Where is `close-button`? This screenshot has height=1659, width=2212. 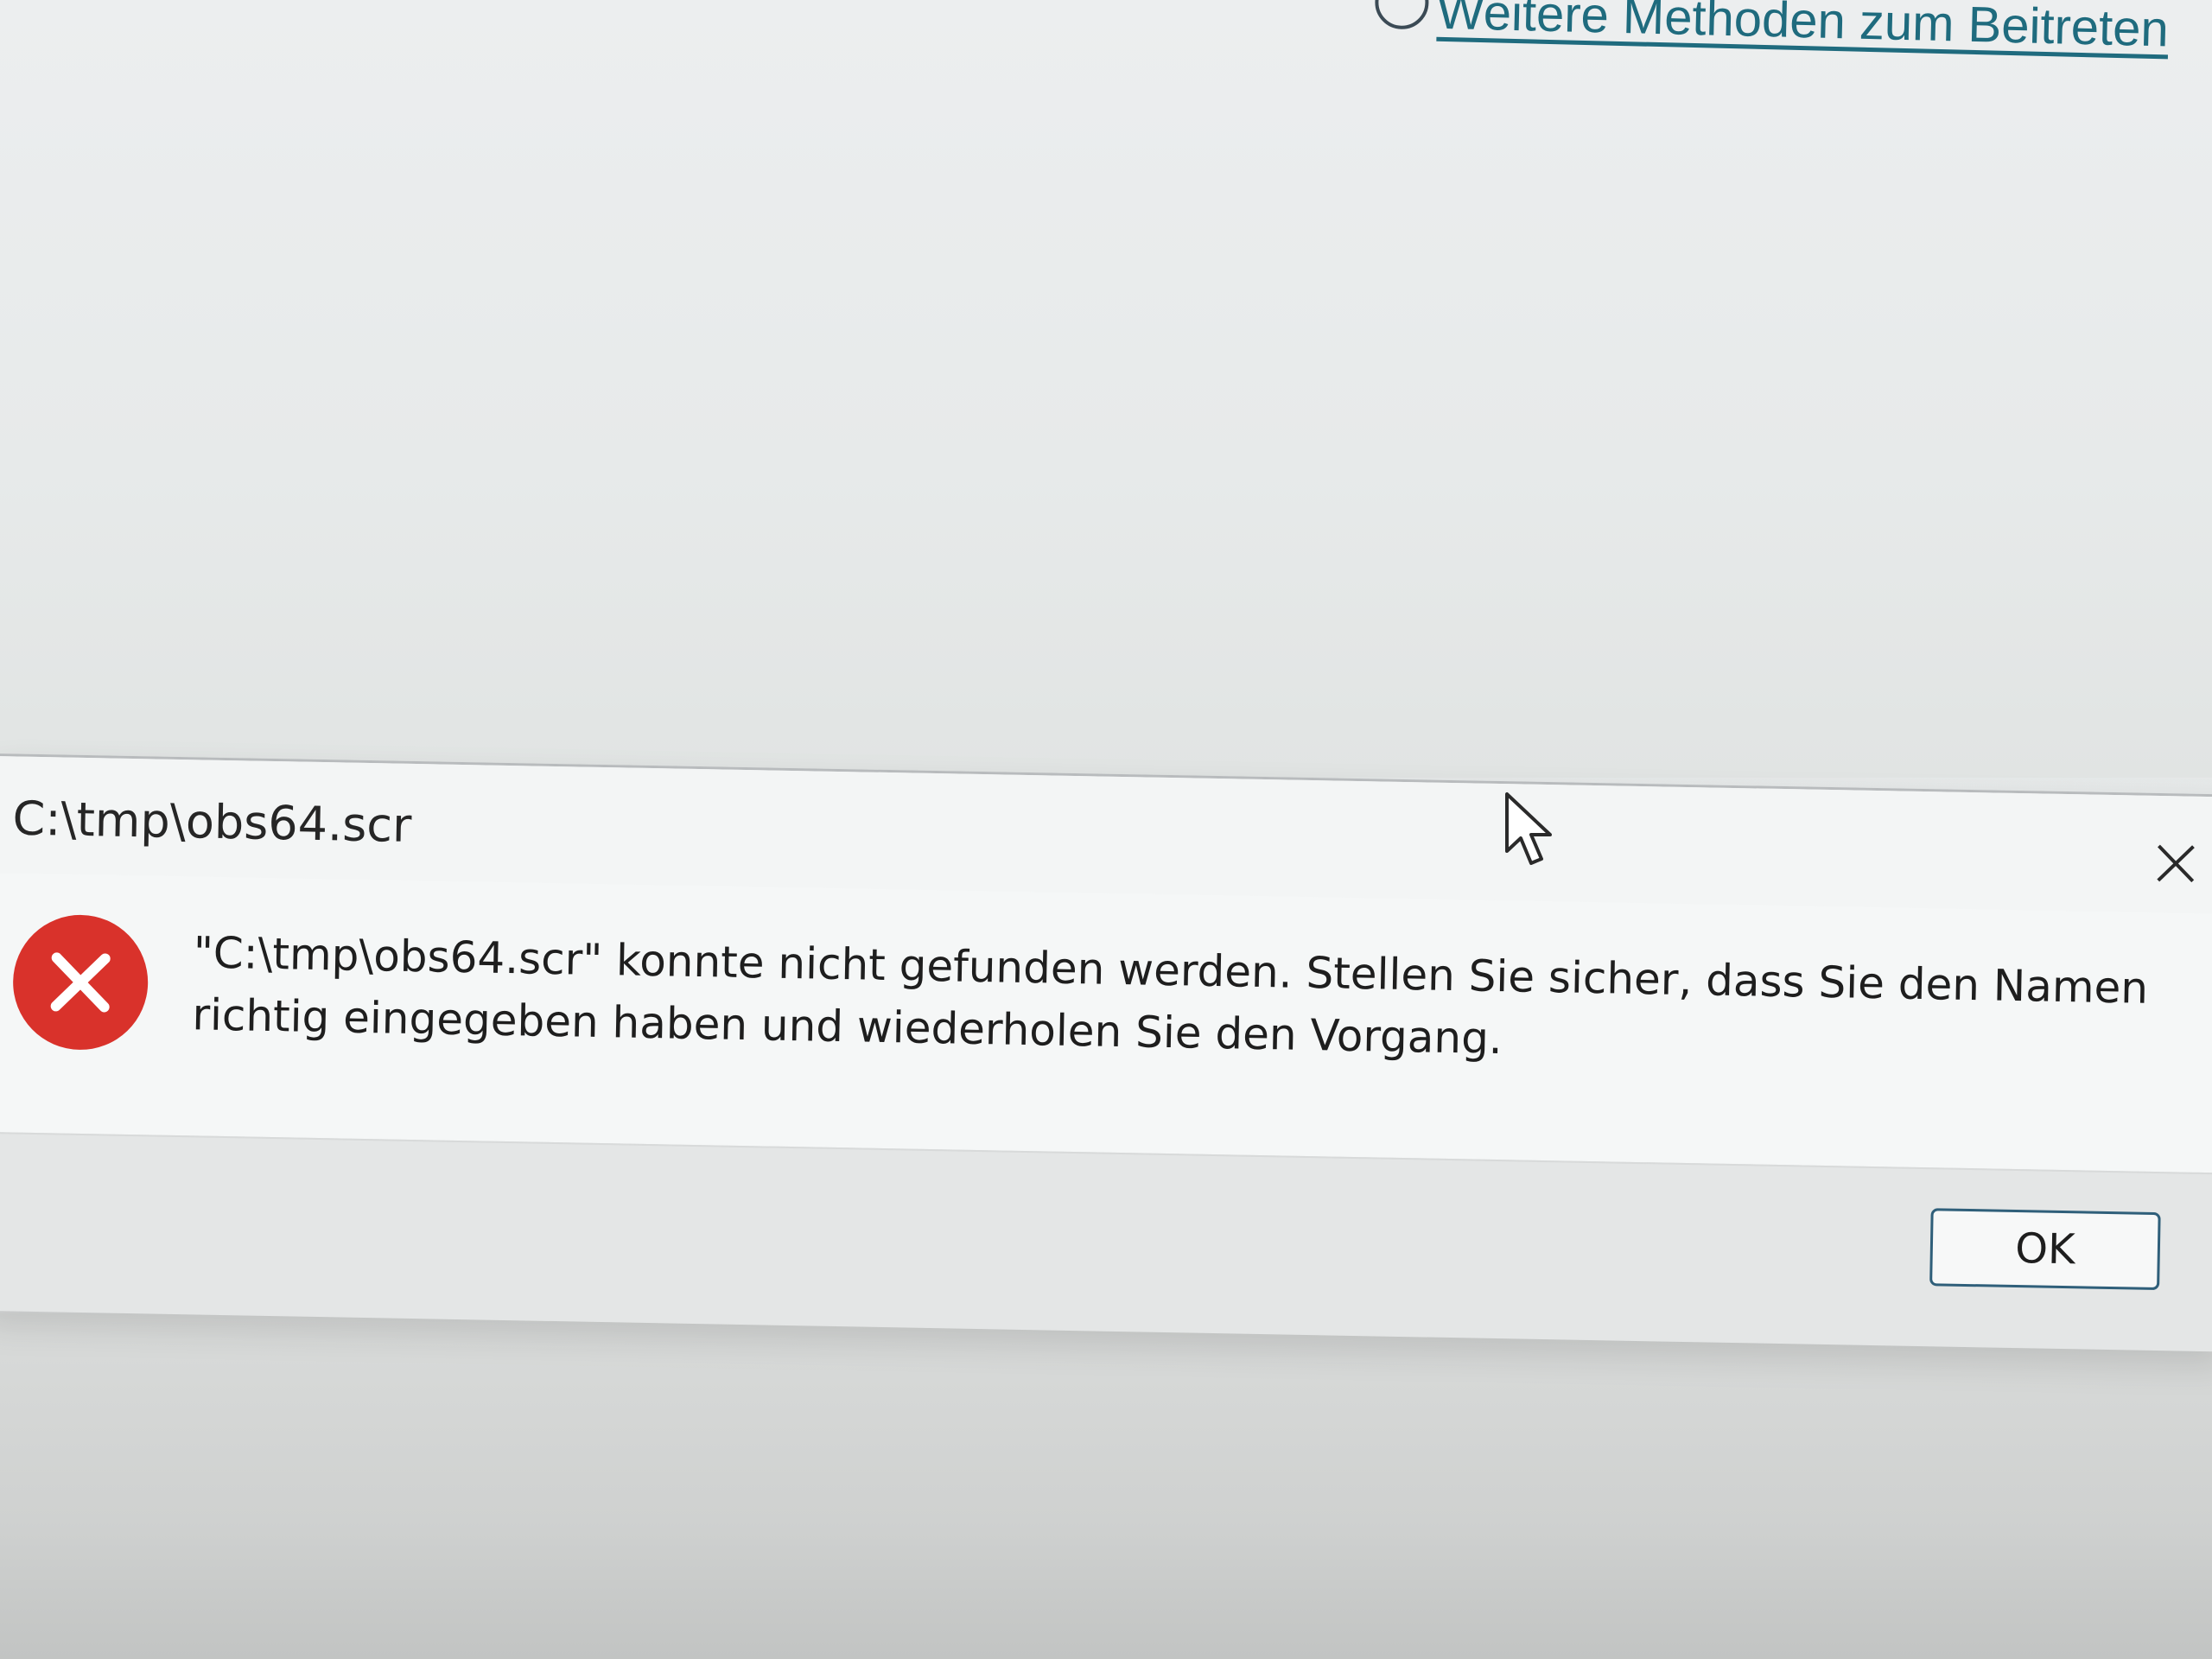 close-button is located at coordinates (2176, 863).